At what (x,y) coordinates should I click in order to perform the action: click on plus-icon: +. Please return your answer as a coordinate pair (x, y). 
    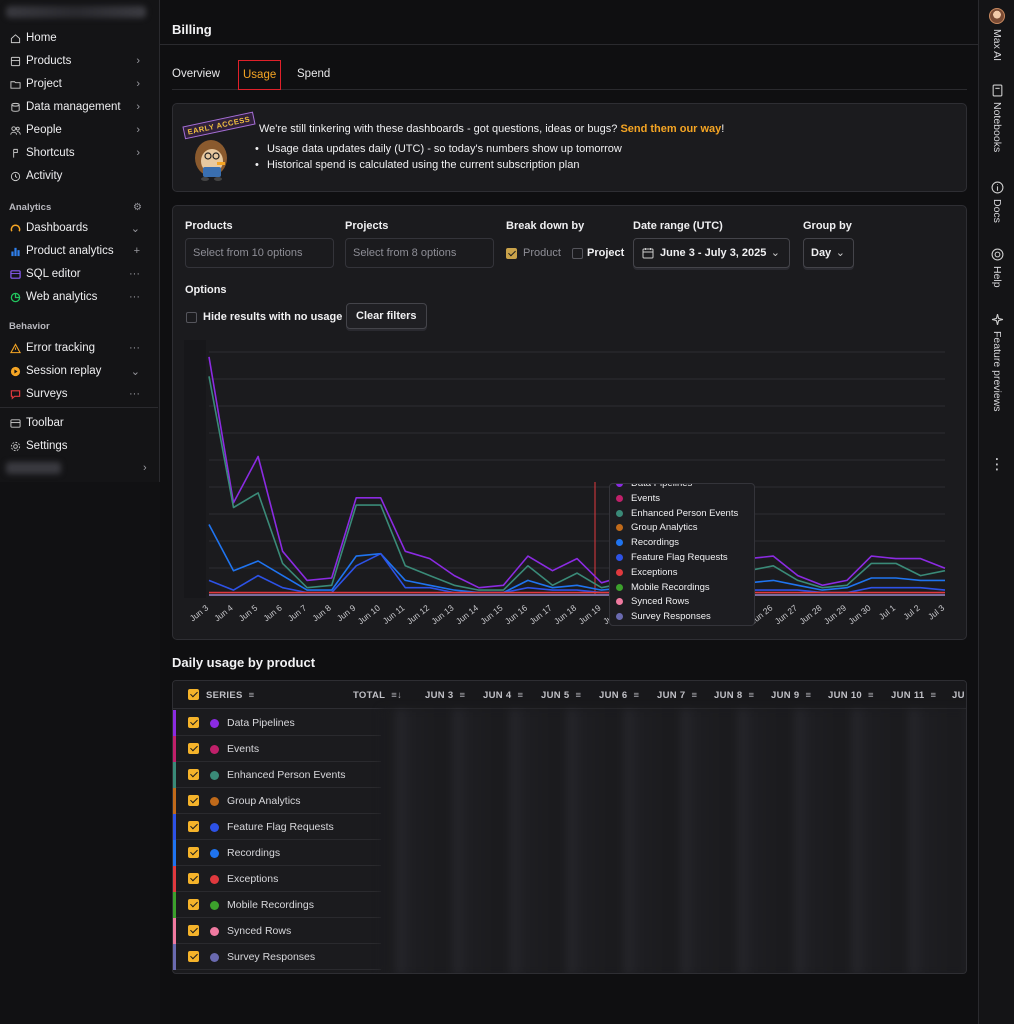
    Looking at the image, I should click on (137, 251).